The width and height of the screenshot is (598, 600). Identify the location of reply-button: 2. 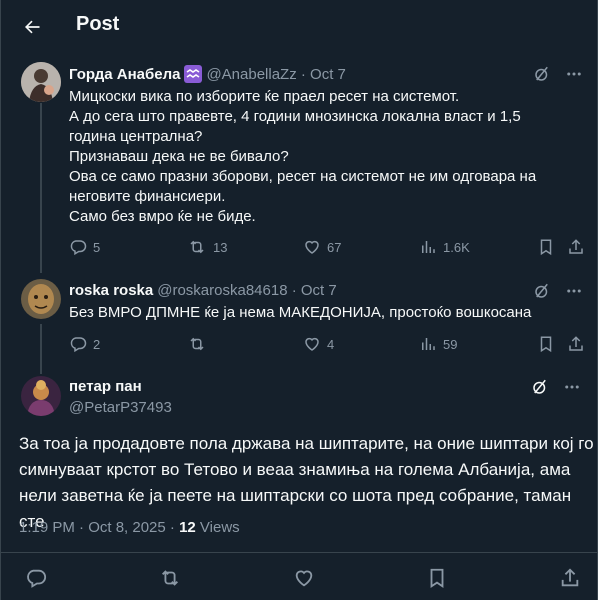
(84, 344).